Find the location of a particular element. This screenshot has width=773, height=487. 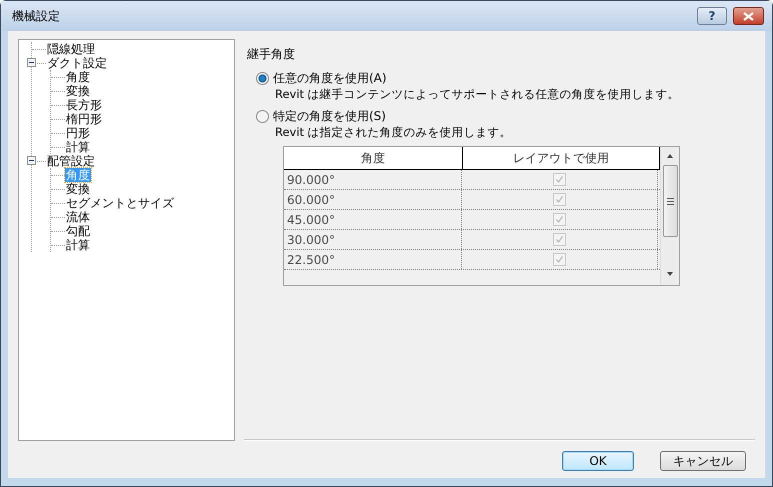

tree-item: 角度 is located at coordinates (78, 77).